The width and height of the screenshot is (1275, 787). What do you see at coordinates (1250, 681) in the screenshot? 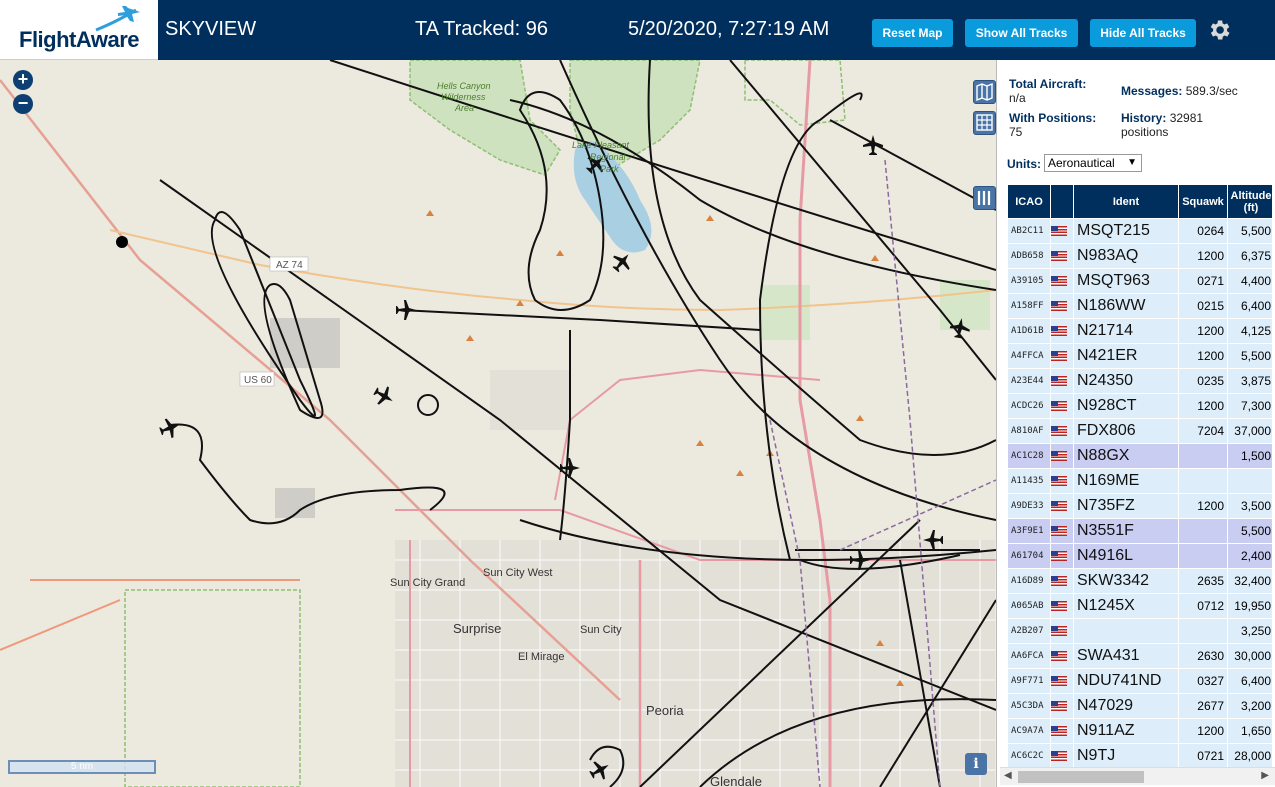
I see `cell-altitude: 6,400` at bounding box center [1250, 681].